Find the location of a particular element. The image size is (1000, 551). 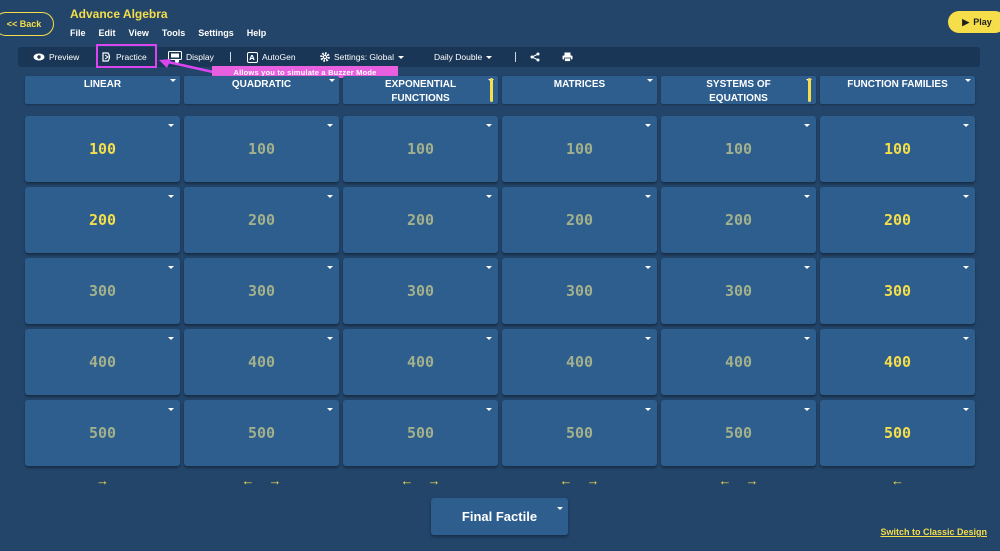

autogen-button: A AutoGen is located at coordinates (271, 57).